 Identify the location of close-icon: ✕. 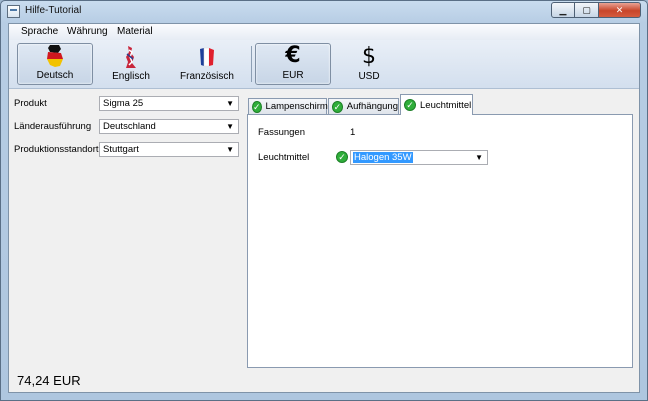
(619, 9).